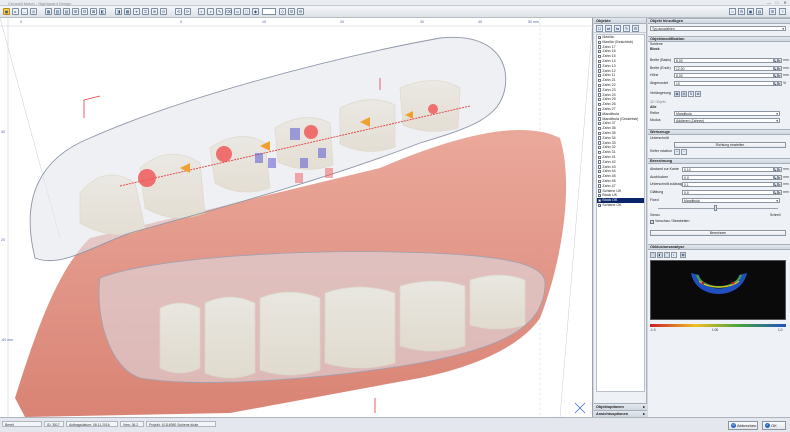 This screenshot has height=432, width=790. Describe the element at coordinates (785, 2) in the screenshot. I see `close-button: ✕` at that location.